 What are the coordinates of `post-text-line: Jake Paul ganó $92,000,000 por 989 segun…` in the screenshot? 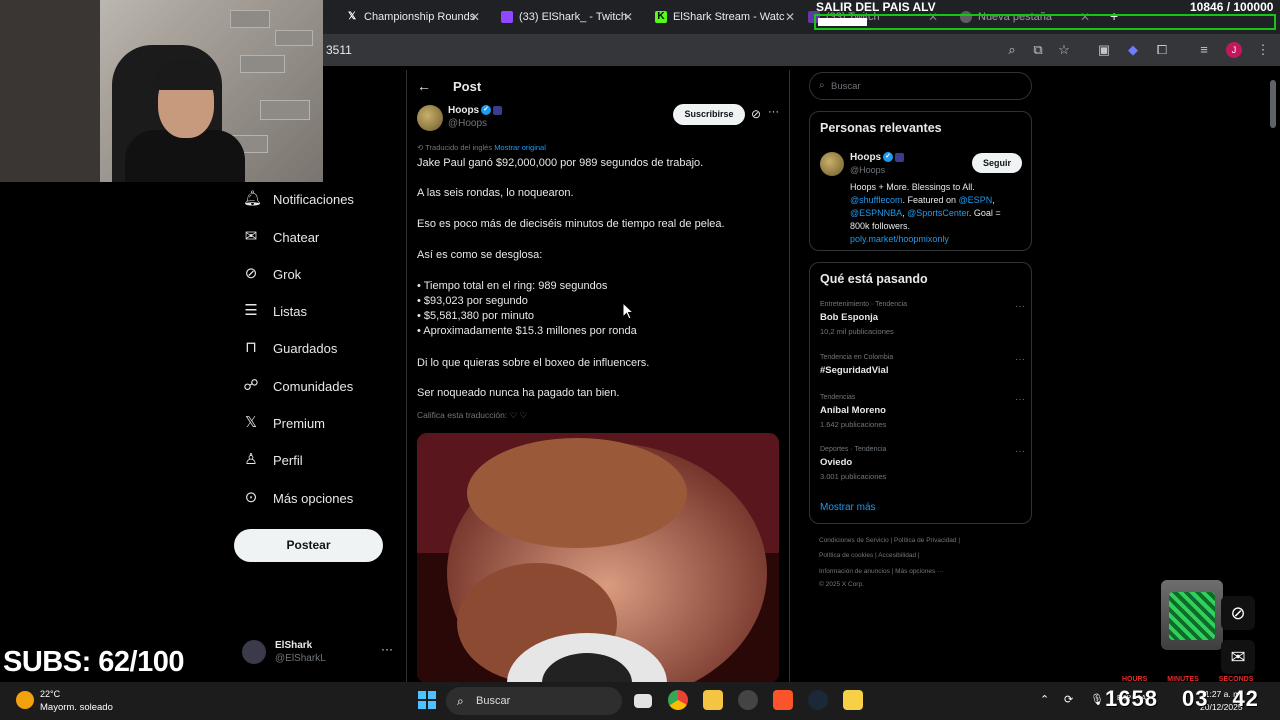 It's located at (560, 163).